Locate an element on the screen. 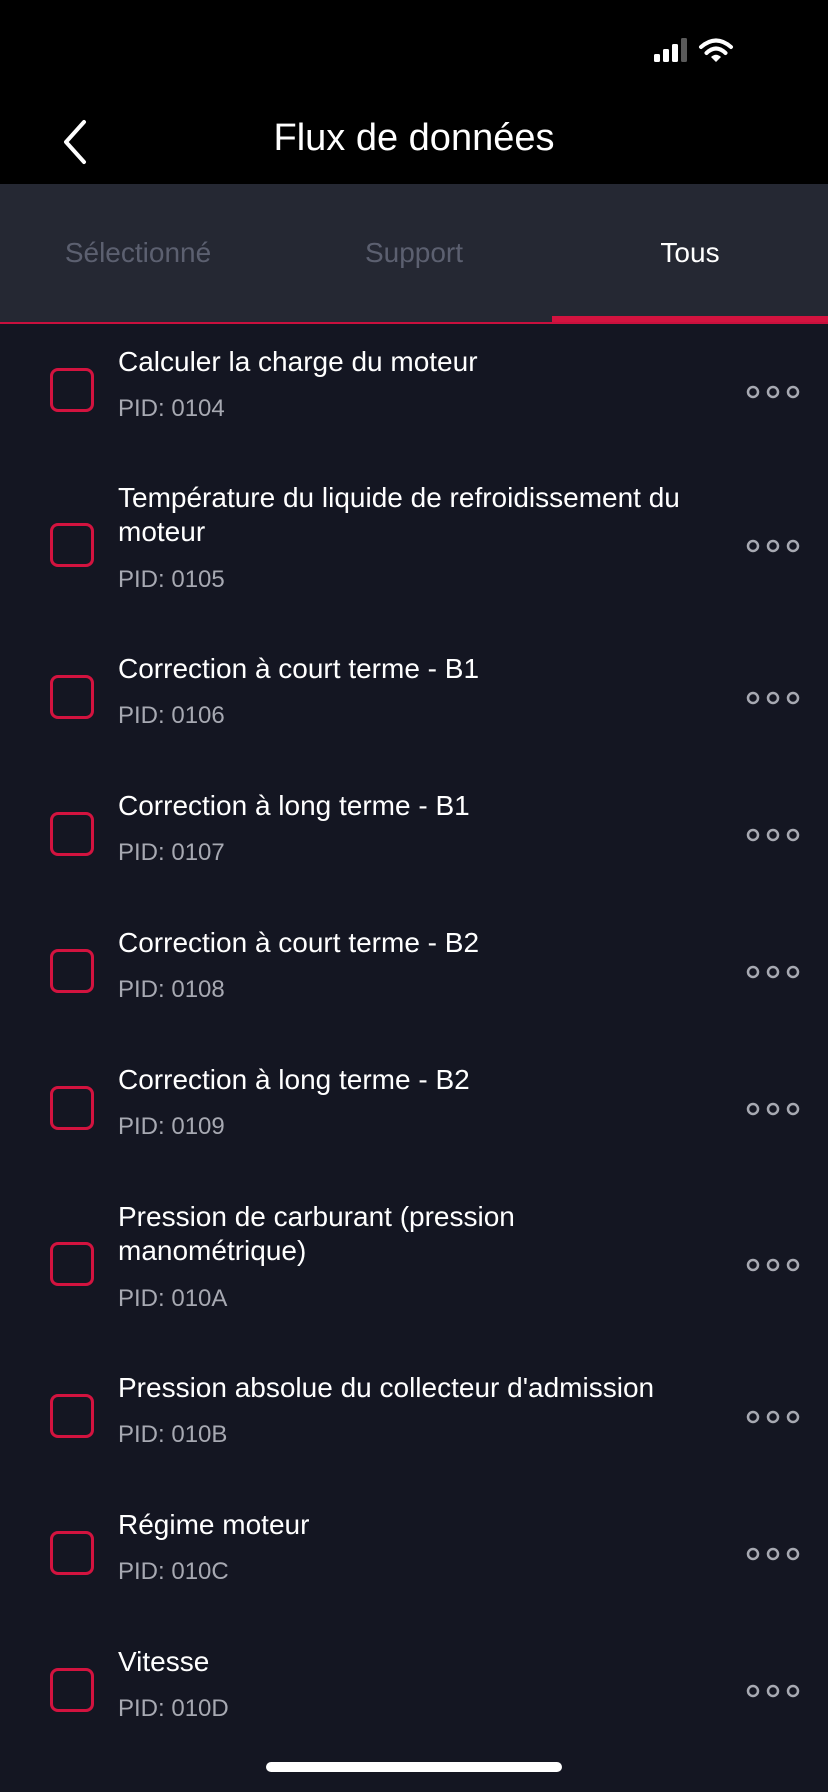 The image size is (828, 1792). list-item: Correction à long terme - B1 PID: 0107 is located at coordinates (414, 837).